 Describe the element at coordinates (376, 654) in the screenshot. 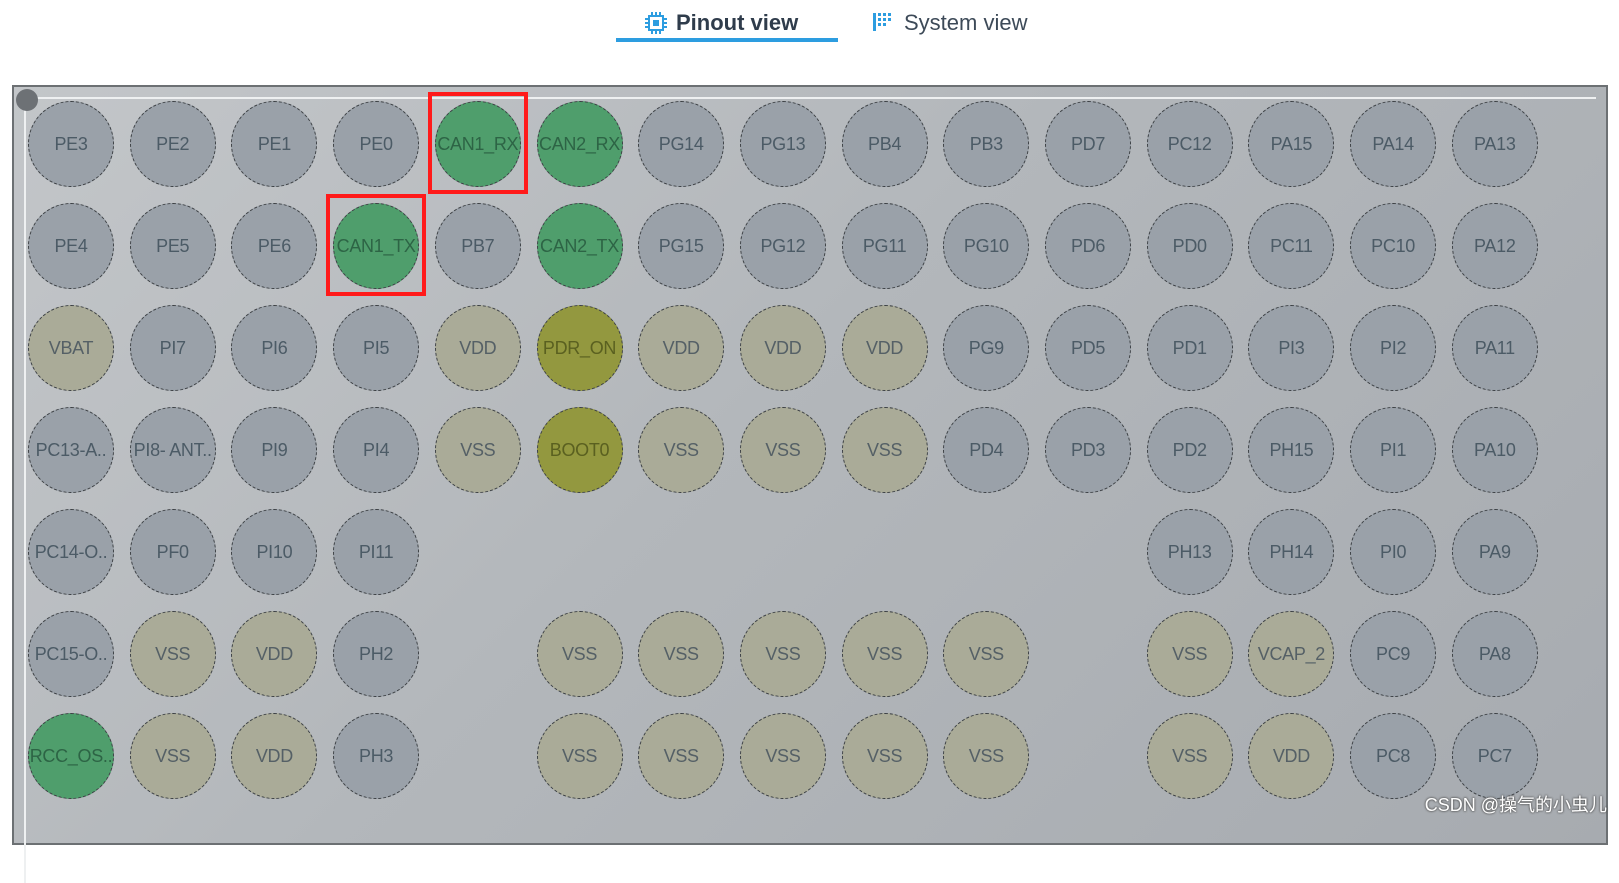

I see `pin-ph2: PH2` at that location.